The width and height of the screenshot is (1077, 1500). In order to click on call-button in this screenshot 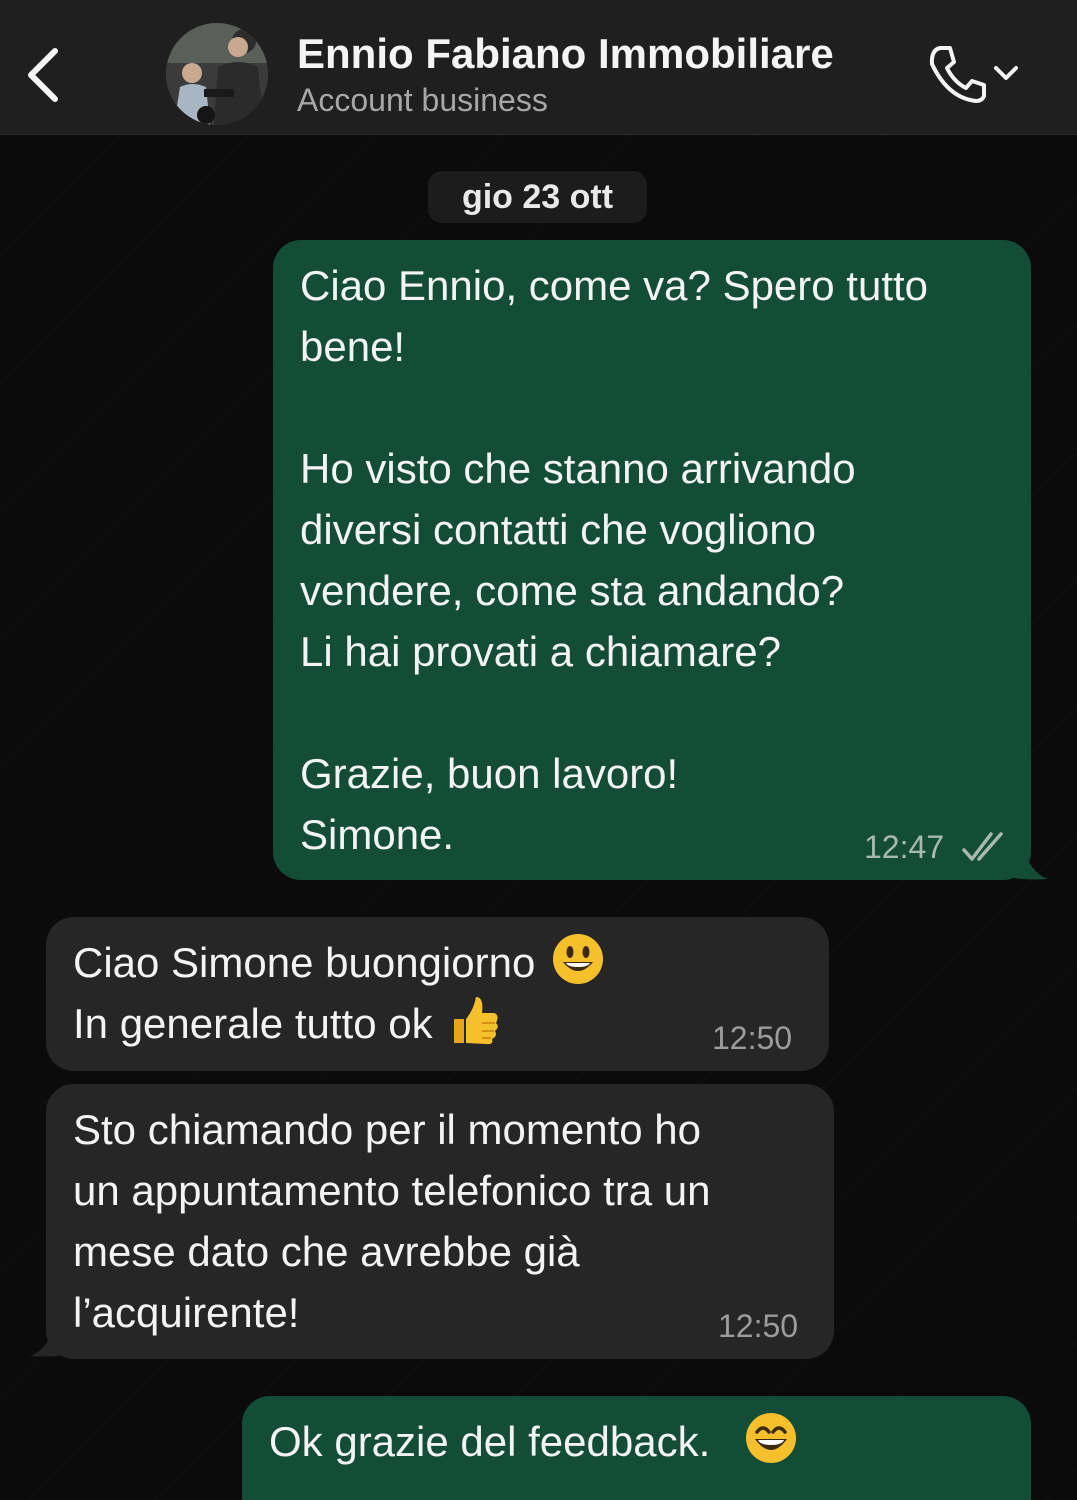, I will do `click(981, 73)`.